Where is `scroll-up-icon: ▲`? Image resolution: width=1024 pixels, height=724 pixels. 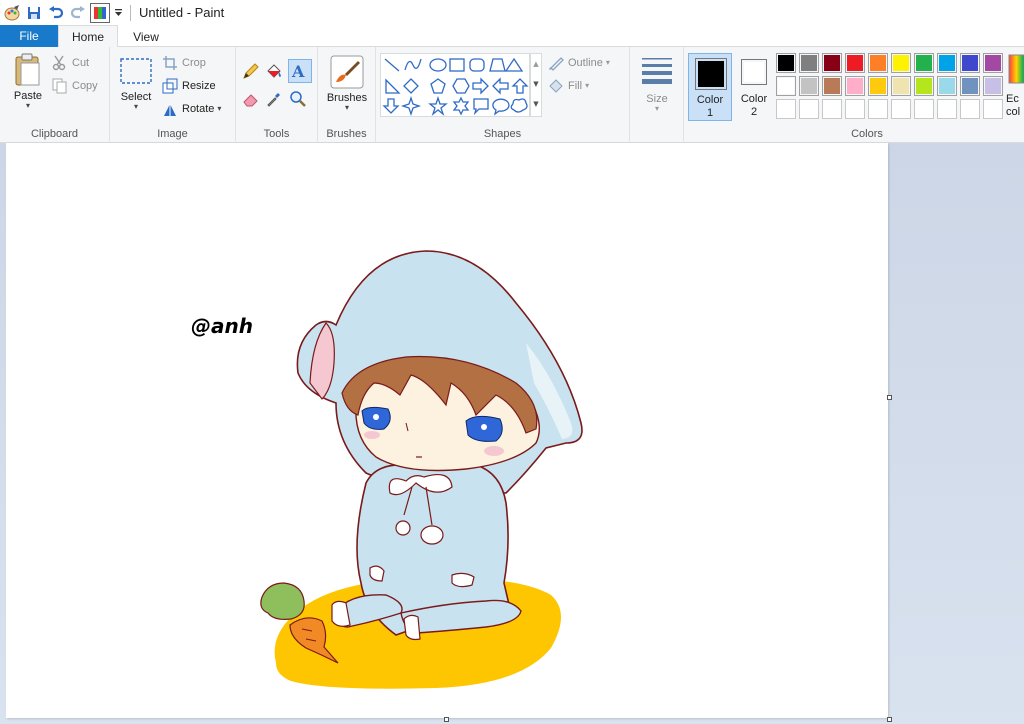
scroll-up-icon: ▲ is located at coordinates (536, 64).